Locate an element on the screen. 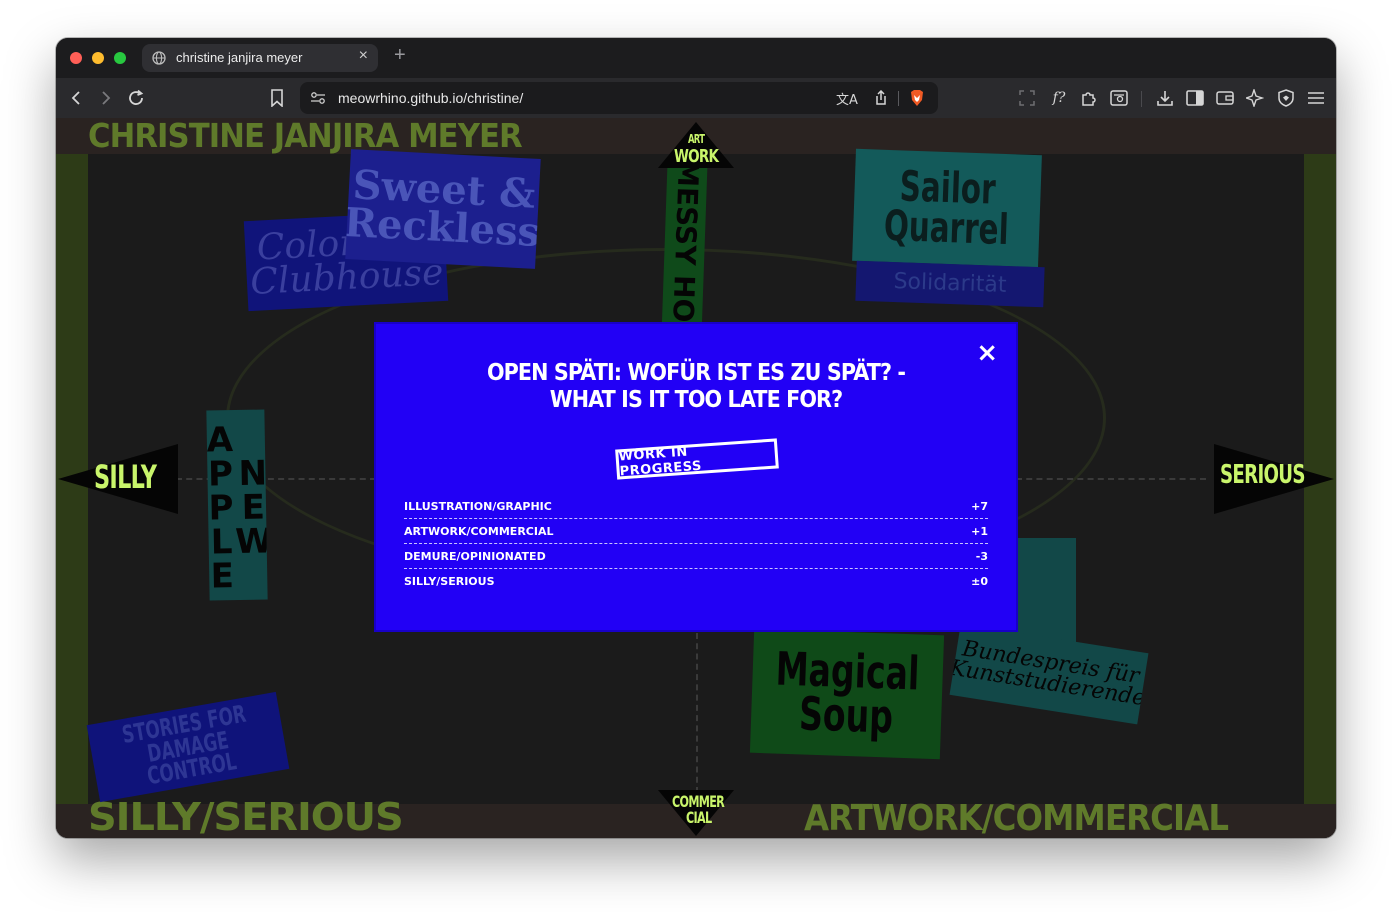 Image resolution: width=1392 pixels, height=912 pixels. forward-icon is located at coordinates (105, 98).